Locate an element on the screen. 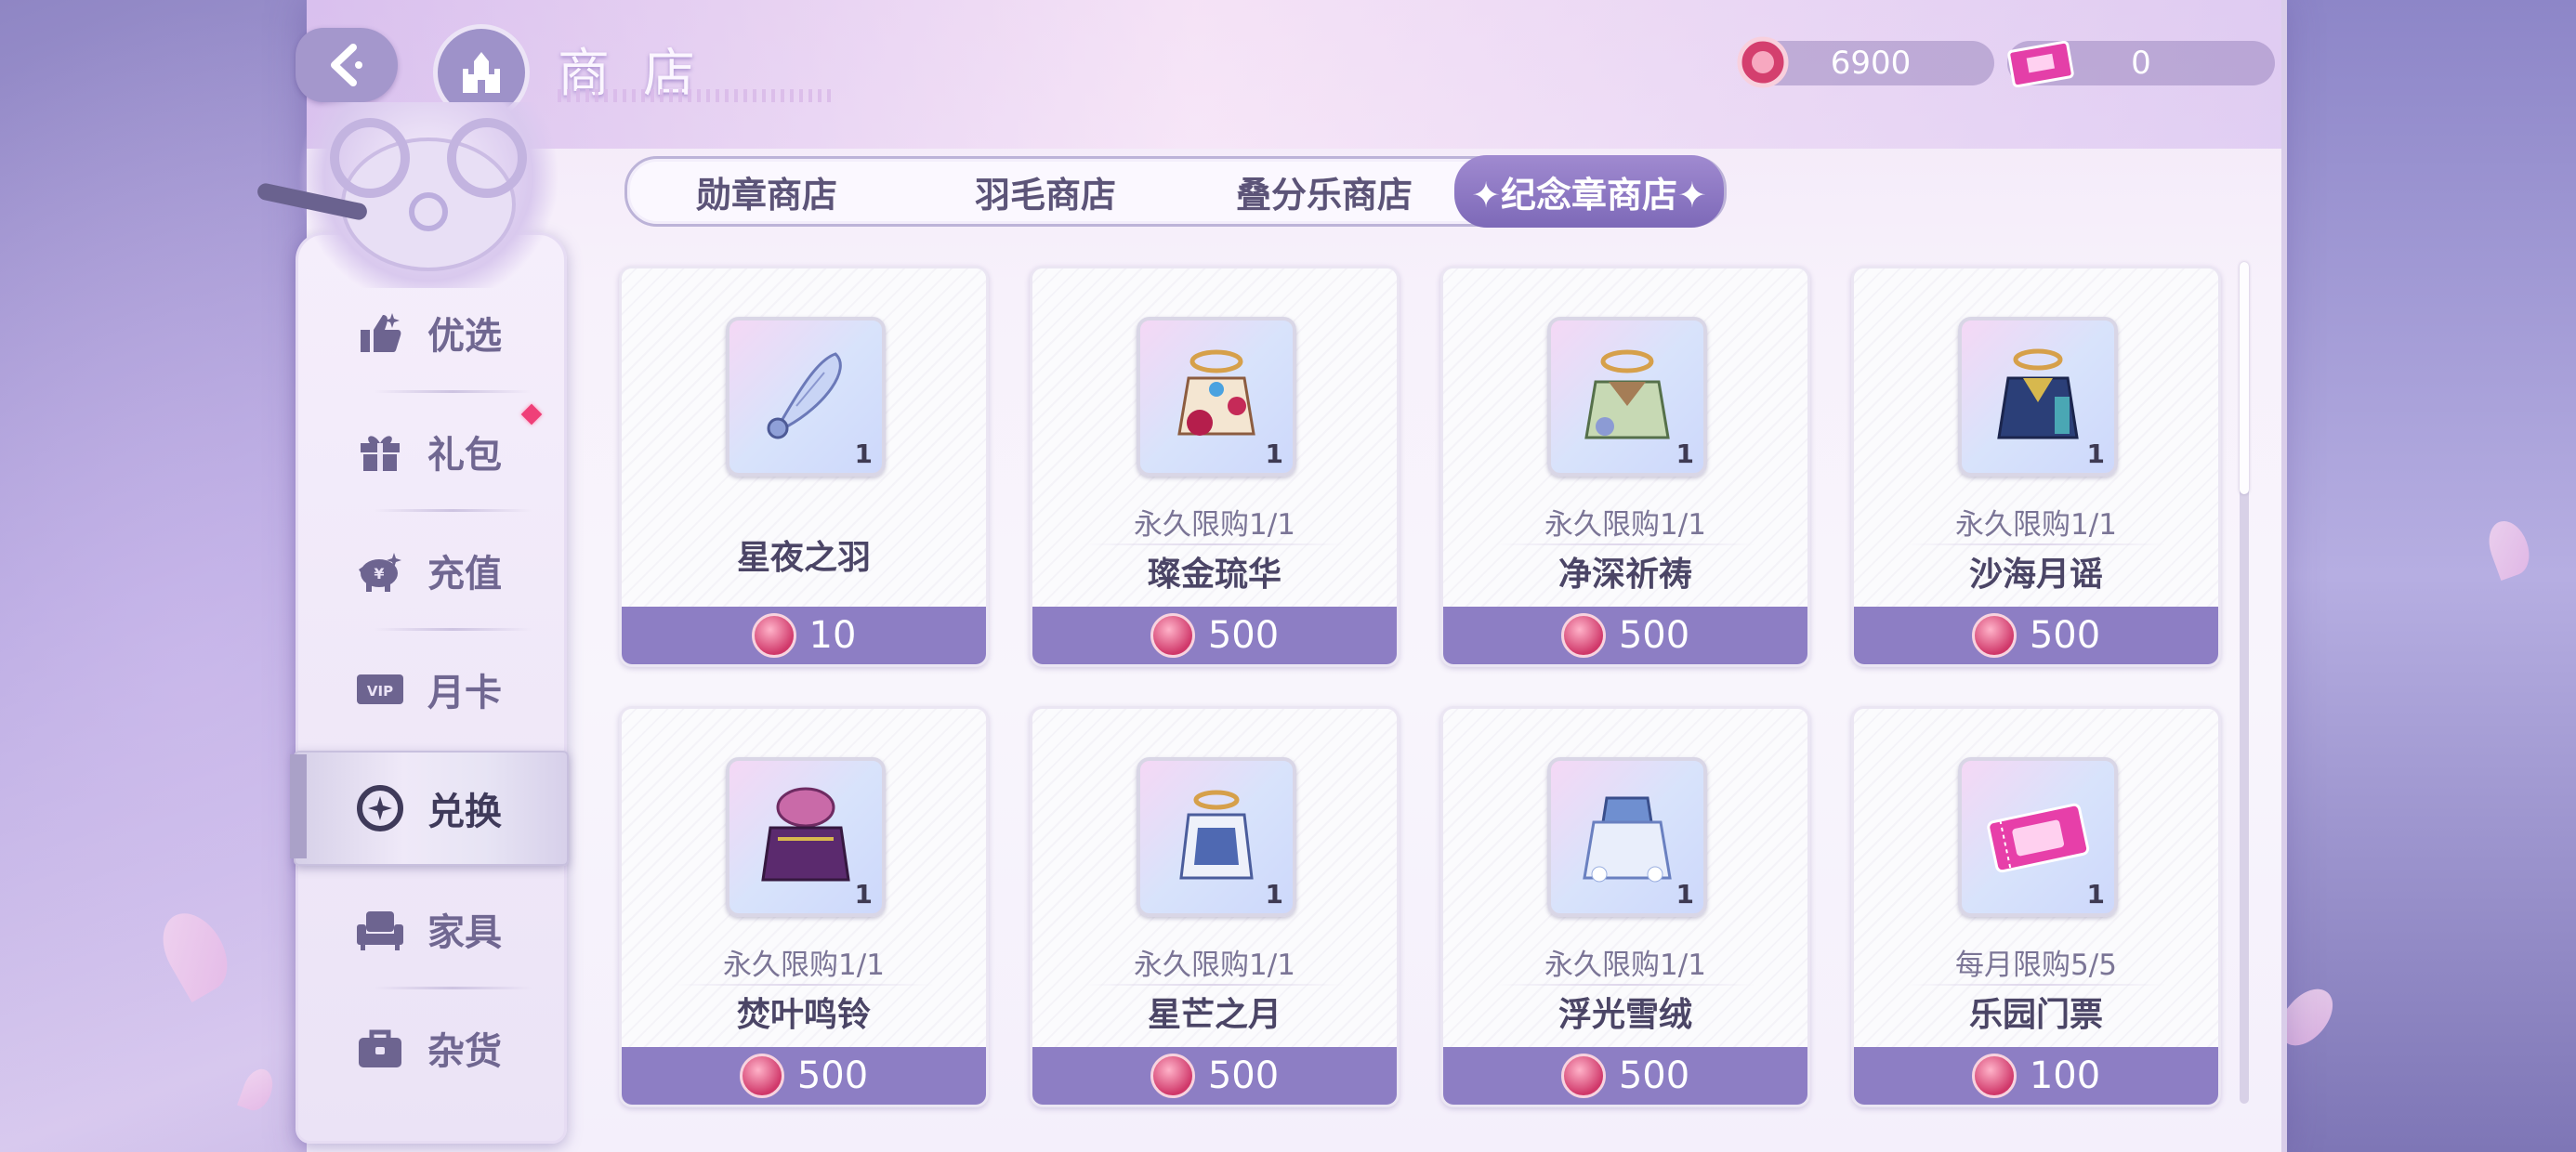 The image size is (2576, 1152). currency-gem-value: 6900 is located at coordinates (1871, 63).